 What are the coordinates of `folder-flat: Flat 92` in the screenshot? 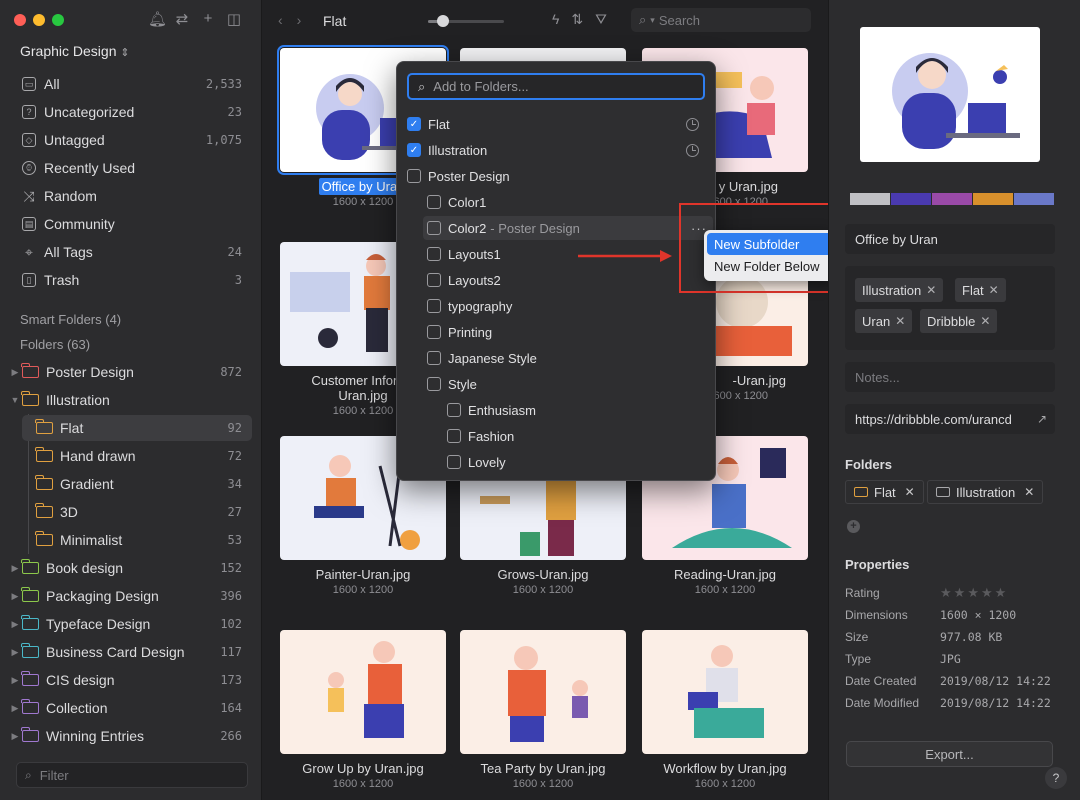 It's located at (137, 428).